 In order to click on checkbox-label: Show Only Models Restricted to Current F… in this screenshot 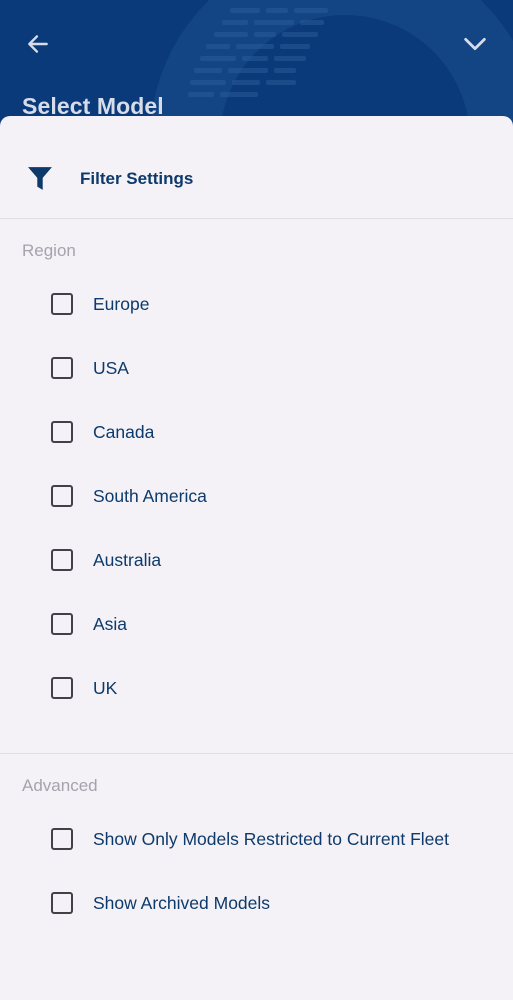, I will do `click(271, 838)`.